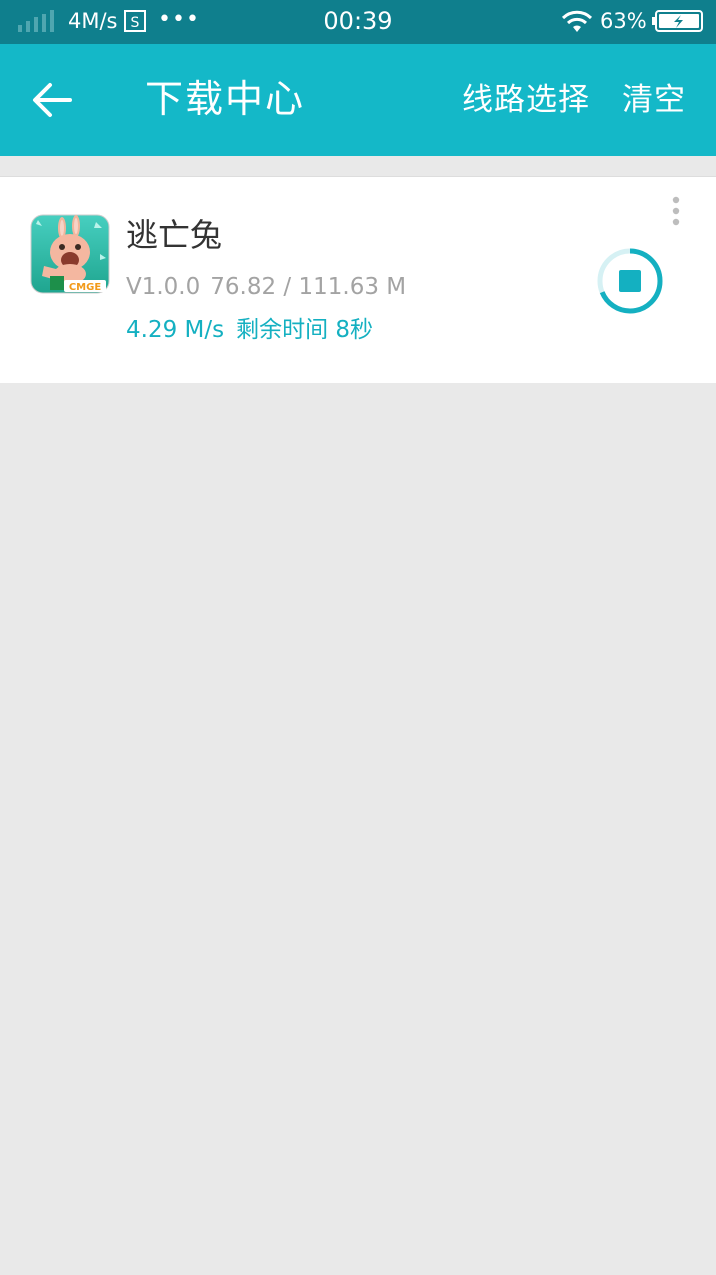 This screenshot has height=1275, width=716. I want to click on status-bar: 4M/s S ••• 00:39 63%, so click(358, 22).